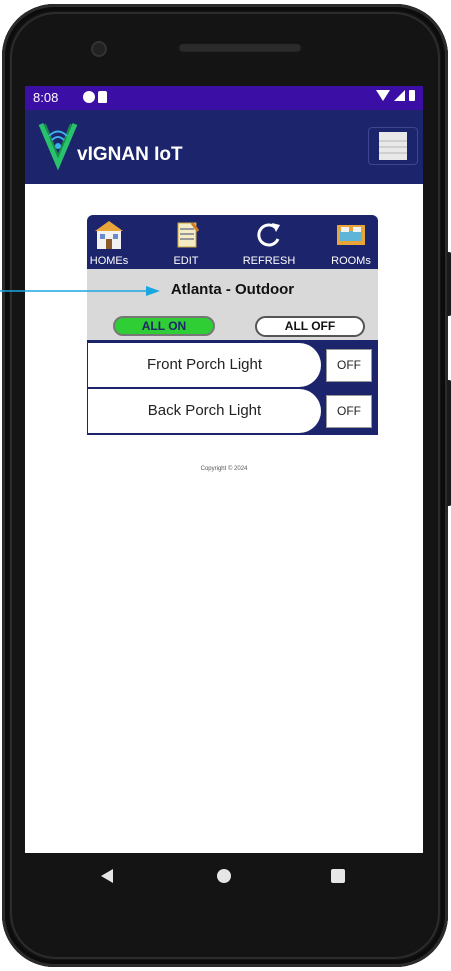 Image resolution: width=451 pixels, height=971 pixels. I want to click on refresh-icon, so click(268, 235).